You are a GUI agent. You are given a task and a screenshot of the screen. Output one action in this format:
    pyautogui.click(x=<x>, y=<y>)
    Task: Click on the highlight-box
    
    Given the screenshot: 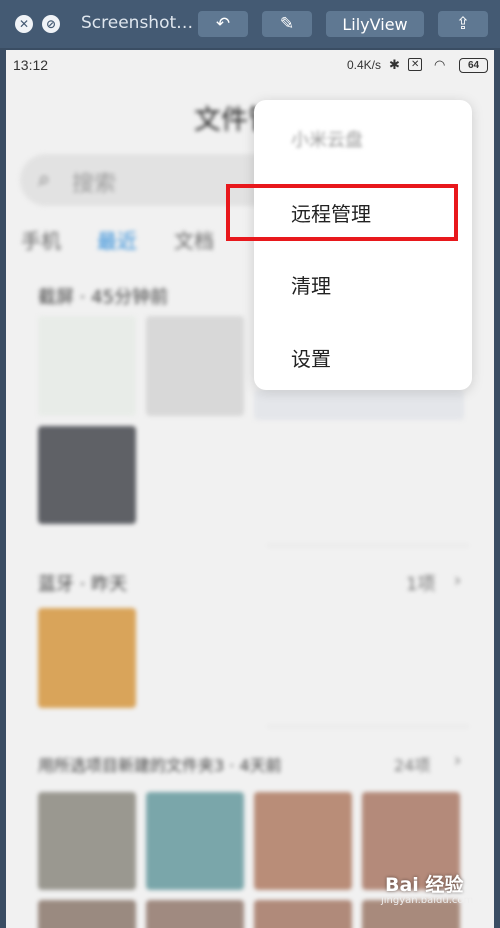 What is the action you would take?
    pyautogui.click(x=342, y=212)
    